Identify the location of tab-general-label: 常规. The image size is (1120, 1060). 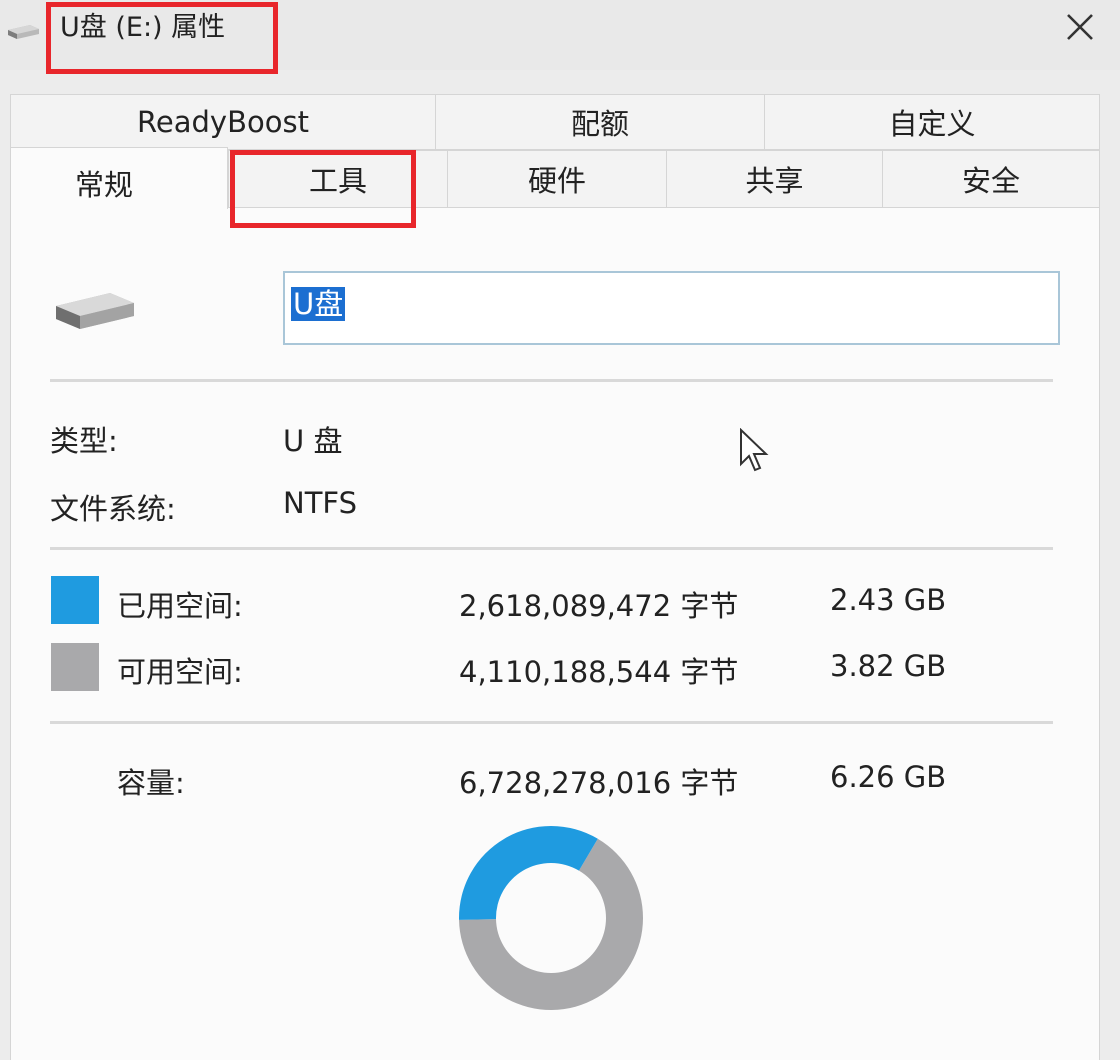
(104, 185).